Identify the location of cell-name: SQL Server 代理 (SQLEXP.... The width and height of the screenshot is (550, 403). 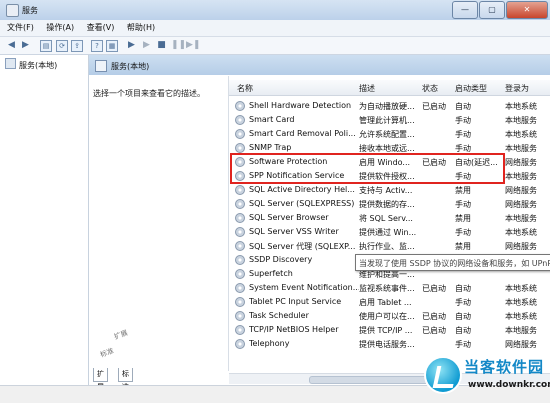
(302, 246).